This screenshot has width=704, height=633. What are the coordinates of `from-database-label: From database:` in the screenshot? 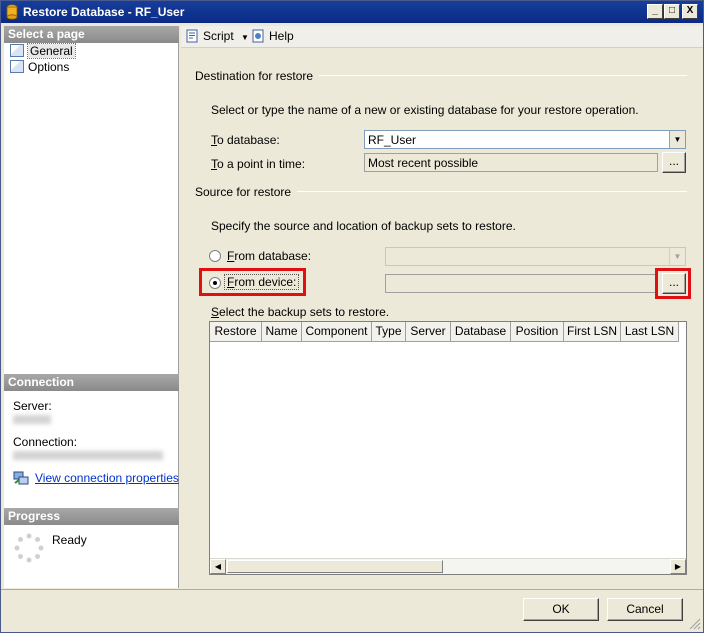 It's located at (269, 256).